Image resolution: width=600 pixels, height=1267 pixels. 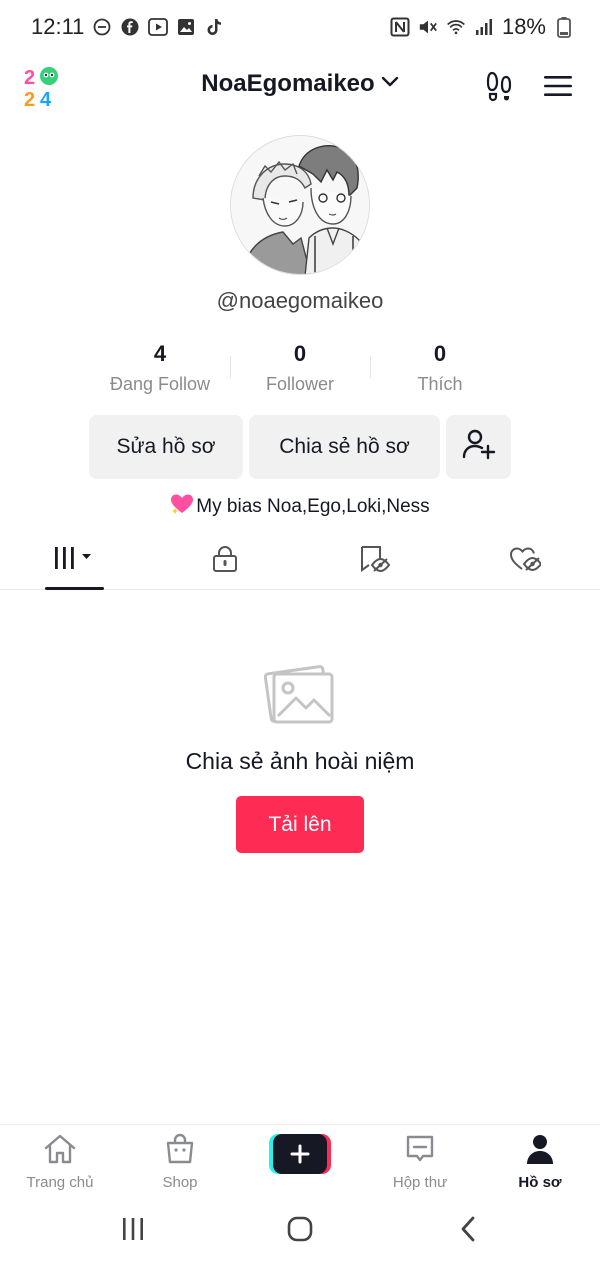 I want to click on bookmark-icon, so click(x=375, y=561).